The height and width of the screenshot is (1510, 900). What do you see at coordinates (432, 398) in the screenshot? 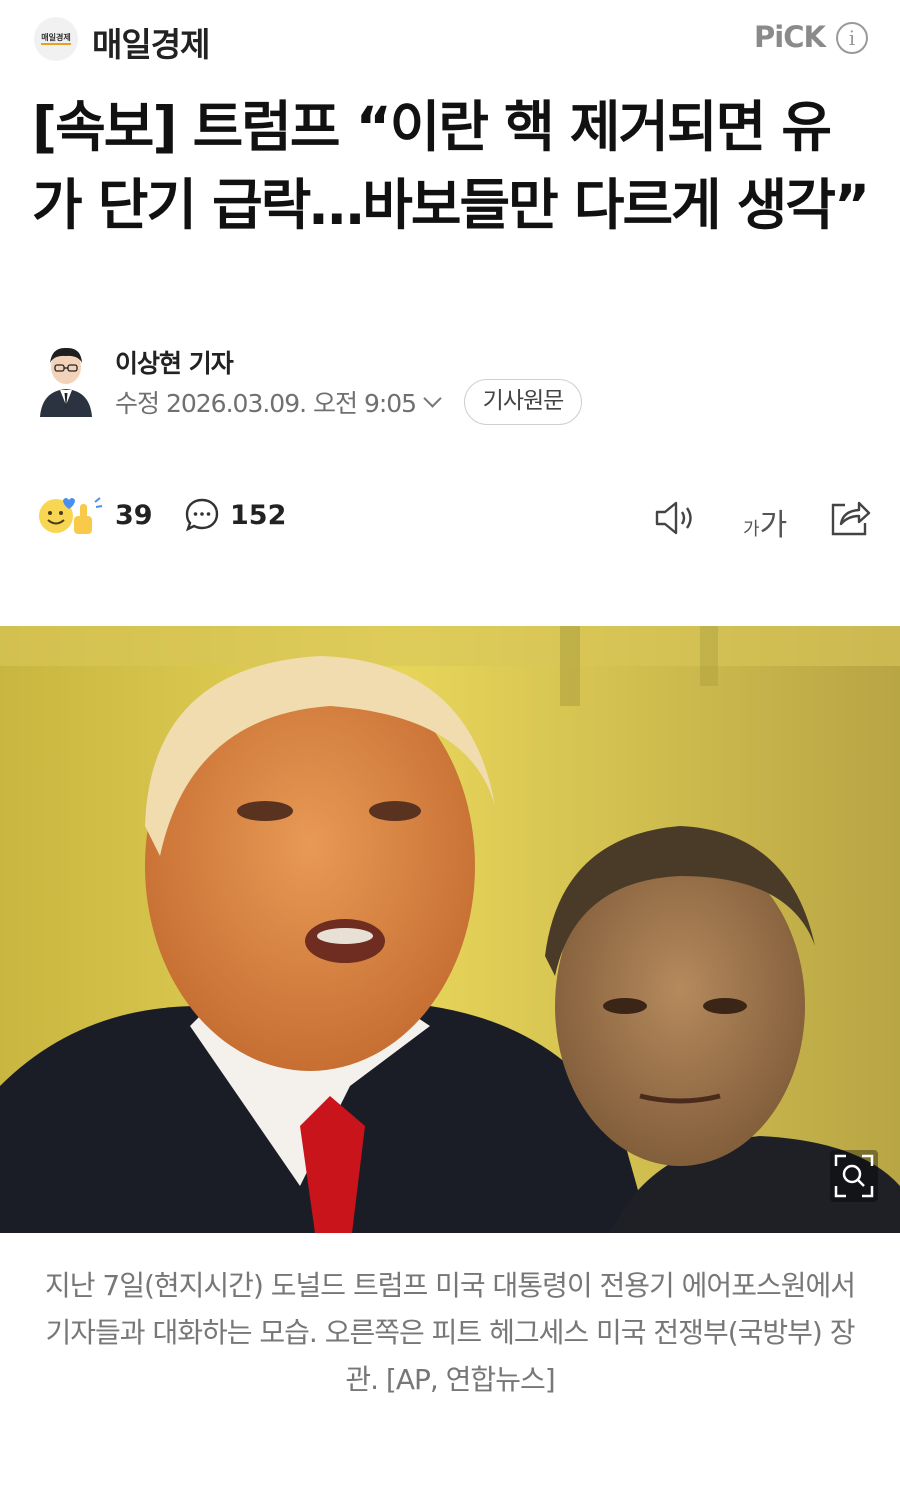
I see `chevron-down-icon` at bounding box center [432, 398].